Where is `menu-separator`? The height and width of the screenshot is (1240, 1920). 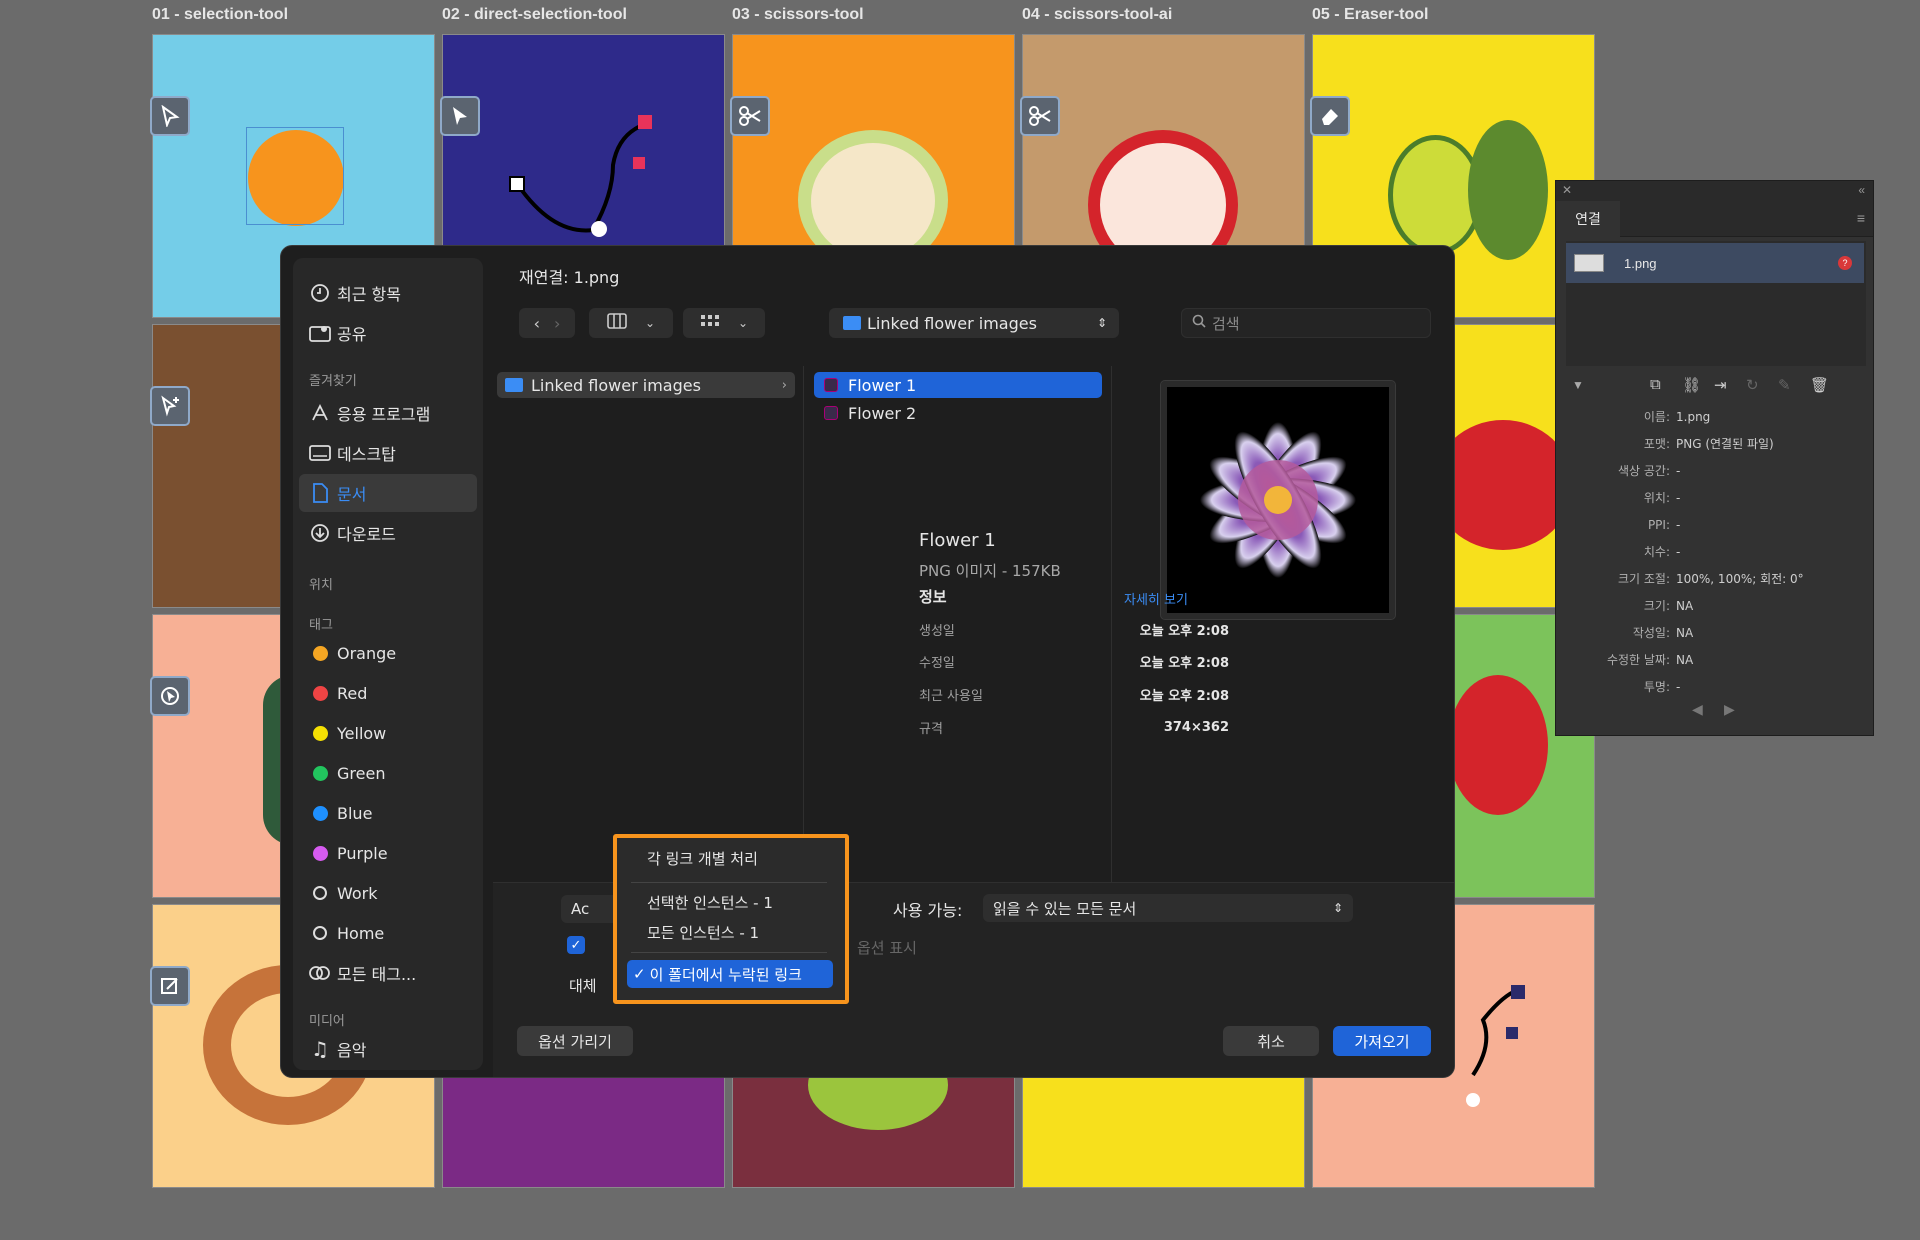
menu-separator is located at coordinates (729, 952).